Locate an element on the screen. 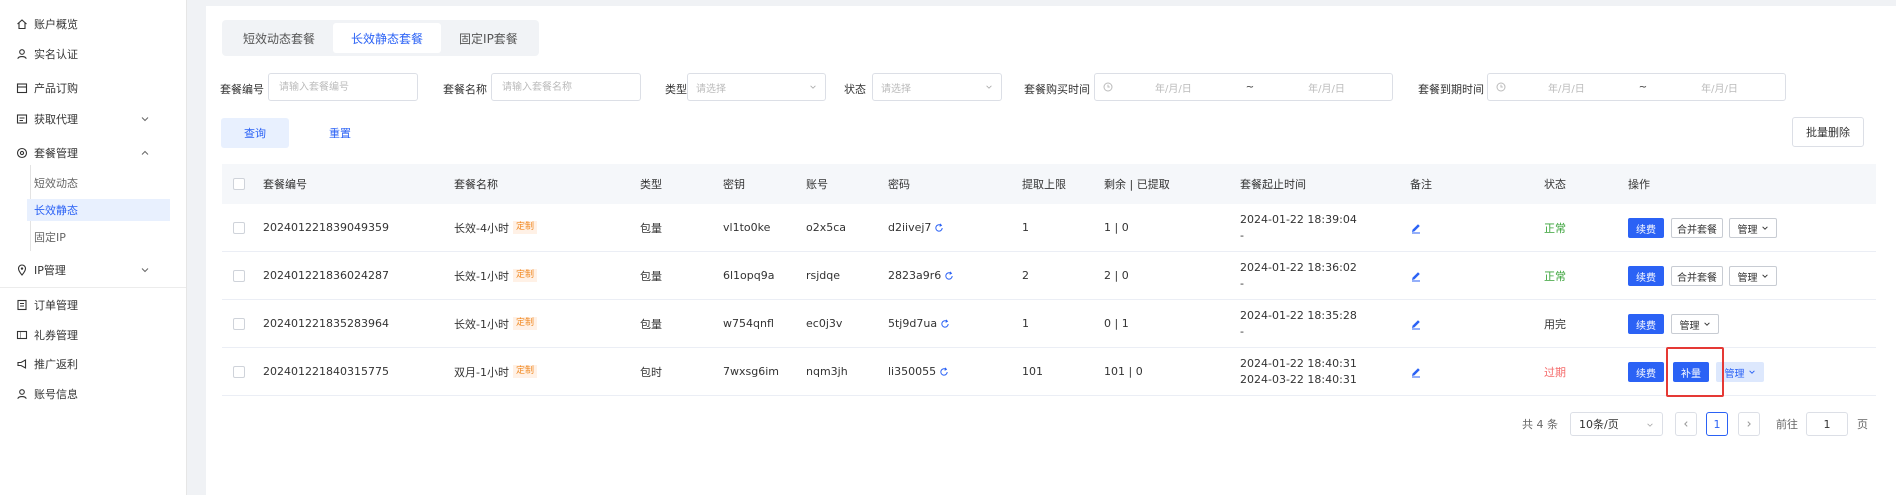 The height and width of the screenshot is (495, 1896). package-name-field is located at coordinates (566, 87).